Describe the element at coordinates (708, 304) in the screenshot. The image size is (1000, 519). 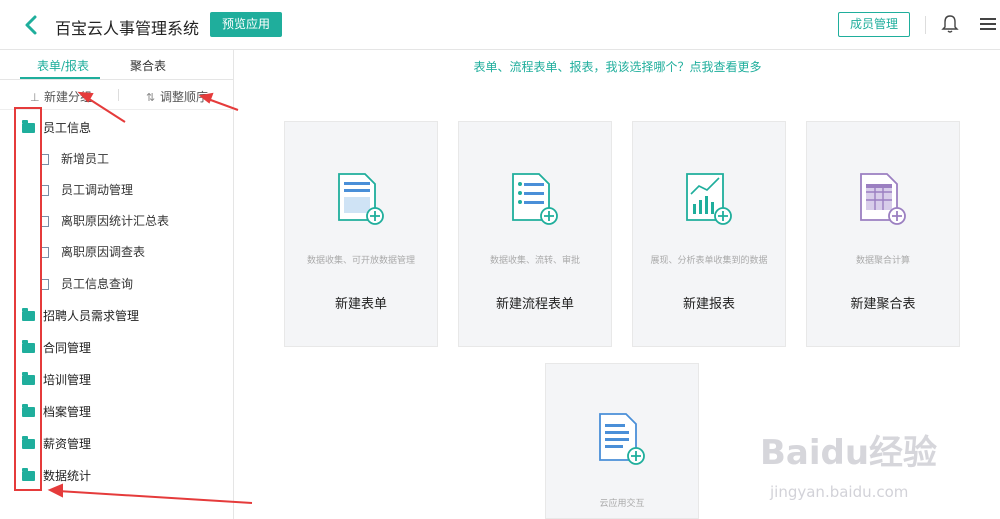
I see `card-title: 新建报表` at that location.